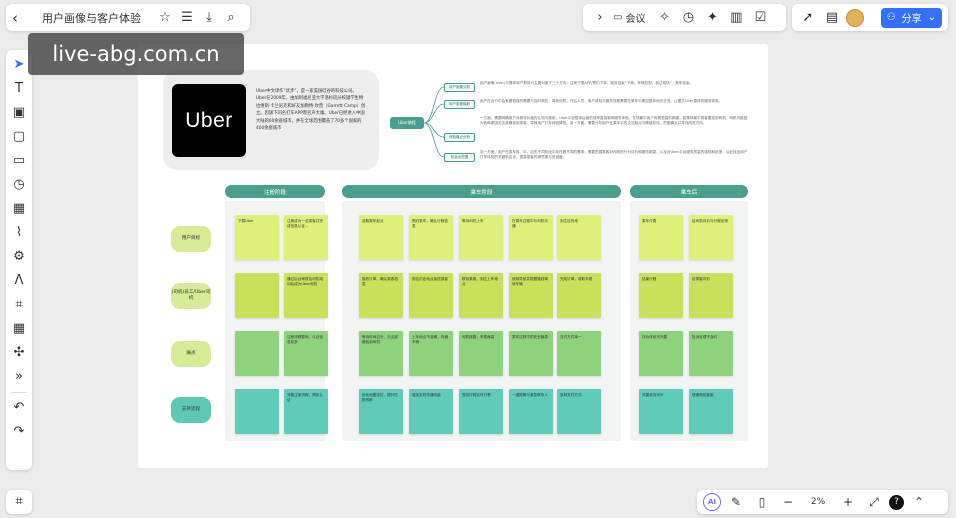 This screenshot has height=518, width=956. What do you see at coordinates (808, 17) in the screenshot?
I see `cursor-follow-icon: ➚` at bounding box center [808, 17].